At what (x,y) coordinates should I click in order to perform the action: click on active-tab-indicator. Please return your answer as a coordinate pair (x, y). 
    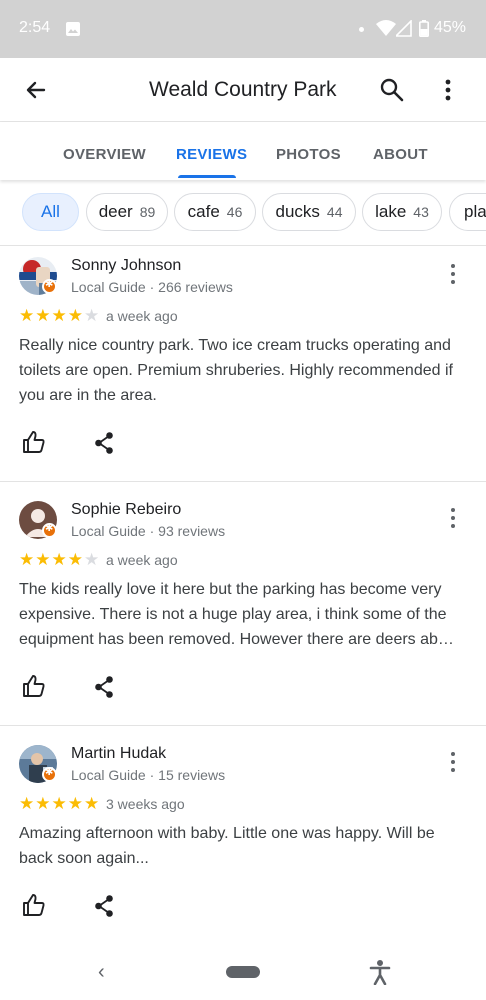
    Looking at the image, I should click on (207, 176).